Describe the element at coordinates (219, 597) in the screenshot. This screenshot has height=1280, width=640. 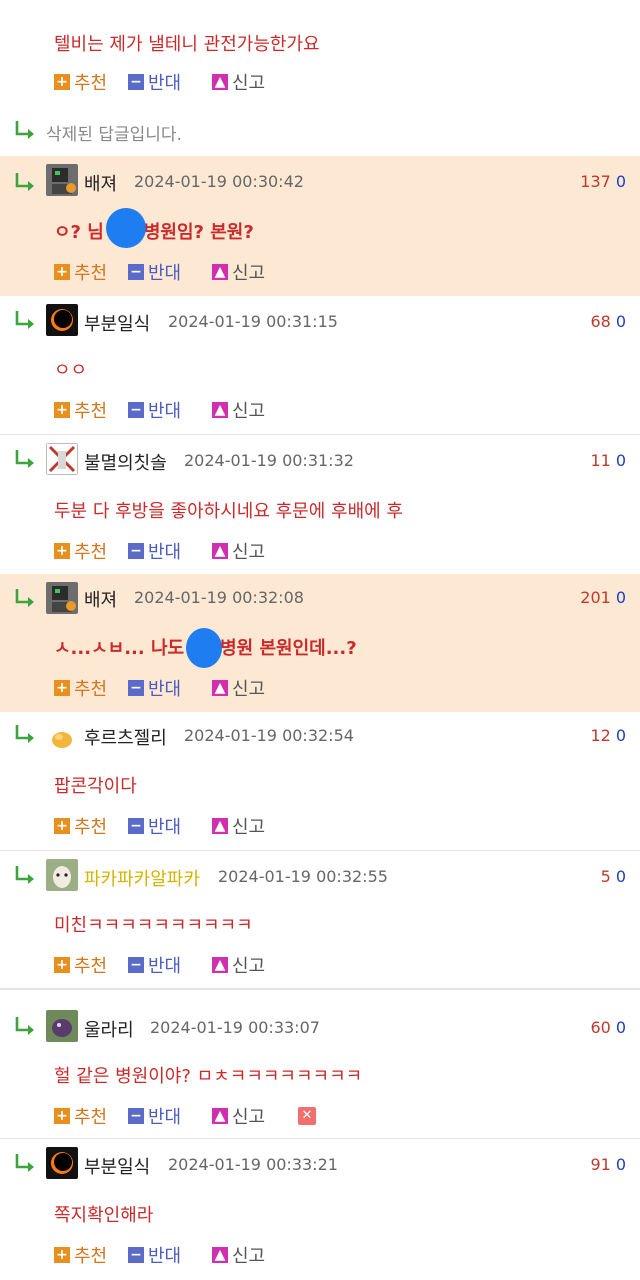
I see `timestamp: 2024-01-19 00:32:08` at that location.